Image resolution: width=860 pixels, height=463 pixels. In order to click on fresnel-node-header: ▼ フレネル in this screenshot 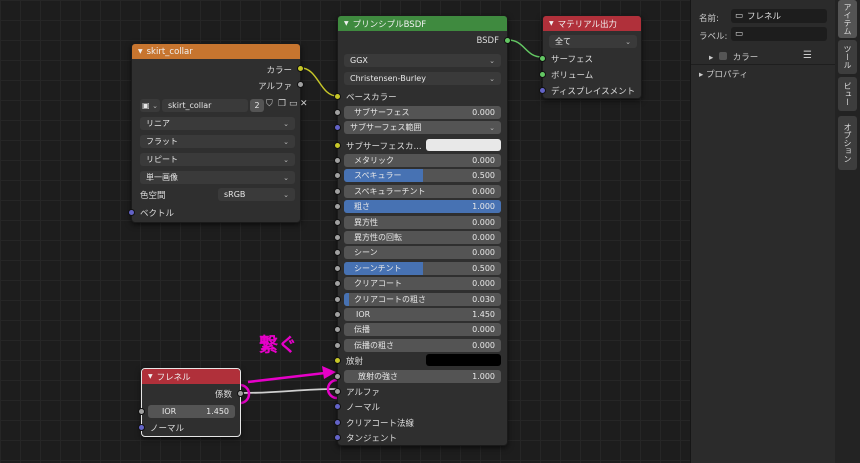, I will do `click(191, 376)`.